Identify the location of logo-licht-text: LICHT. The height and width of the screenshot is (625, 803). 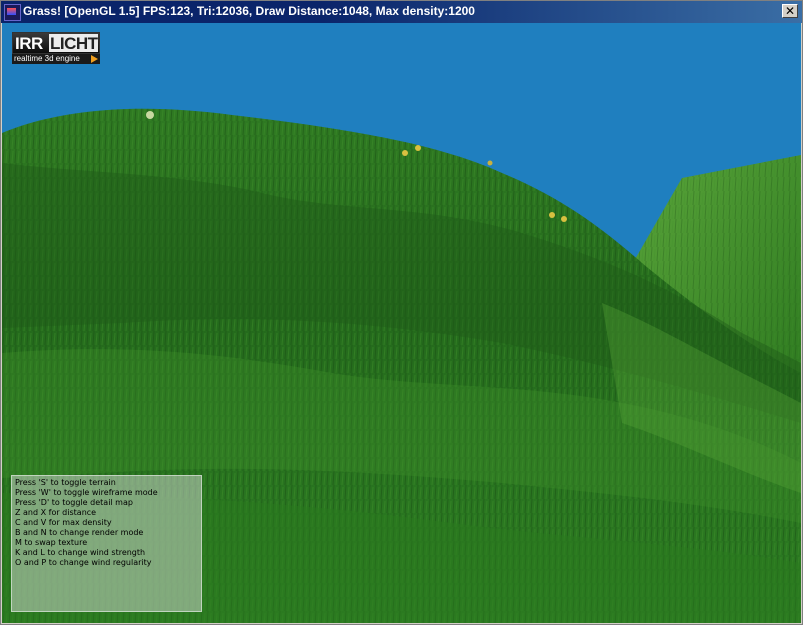
(74, 43).